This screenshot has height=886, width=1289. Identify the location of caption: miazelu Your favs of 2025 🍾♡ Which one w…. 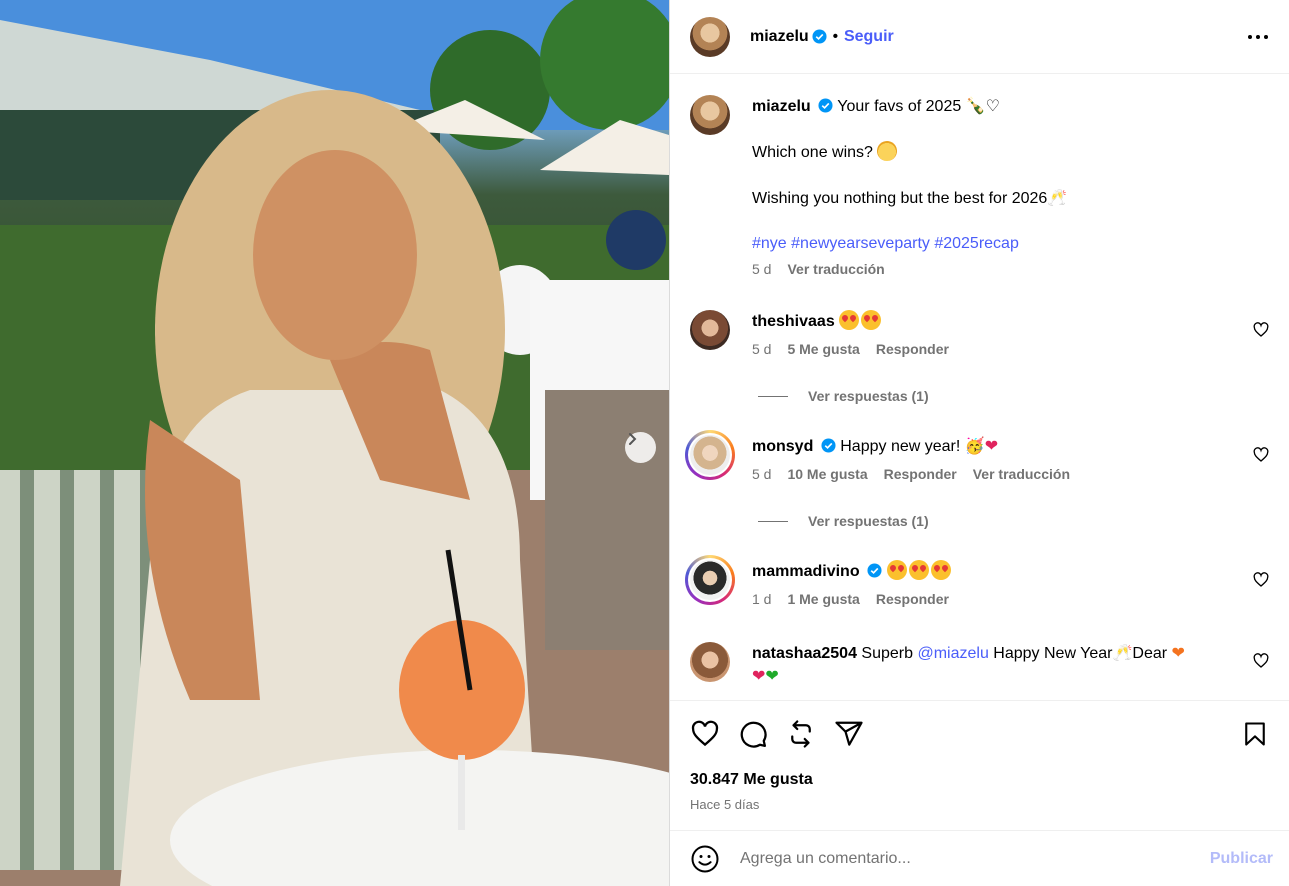
(979, 186).